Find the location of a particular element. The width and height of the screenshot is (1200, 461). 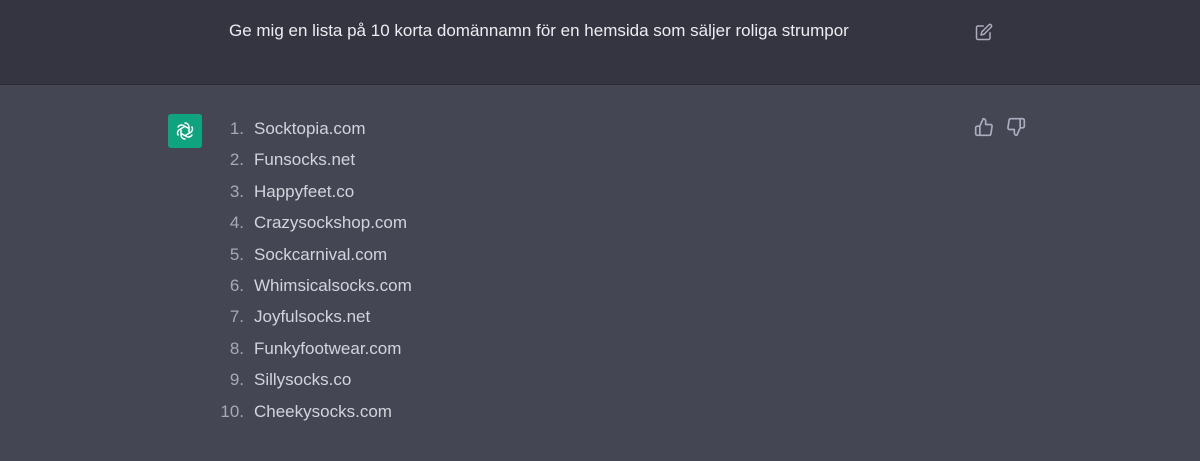

assistant-avatar is located at coordinates (185, 131).